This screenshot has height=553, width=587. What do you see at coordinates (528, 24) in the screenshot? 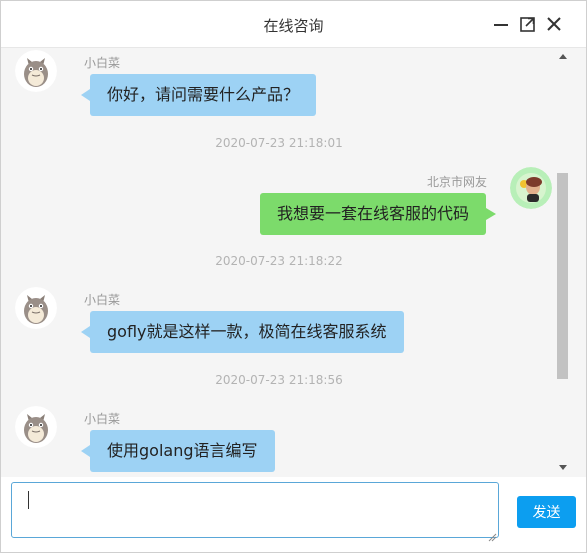
I see `maximize-icon` at bounding box center [528, 24].